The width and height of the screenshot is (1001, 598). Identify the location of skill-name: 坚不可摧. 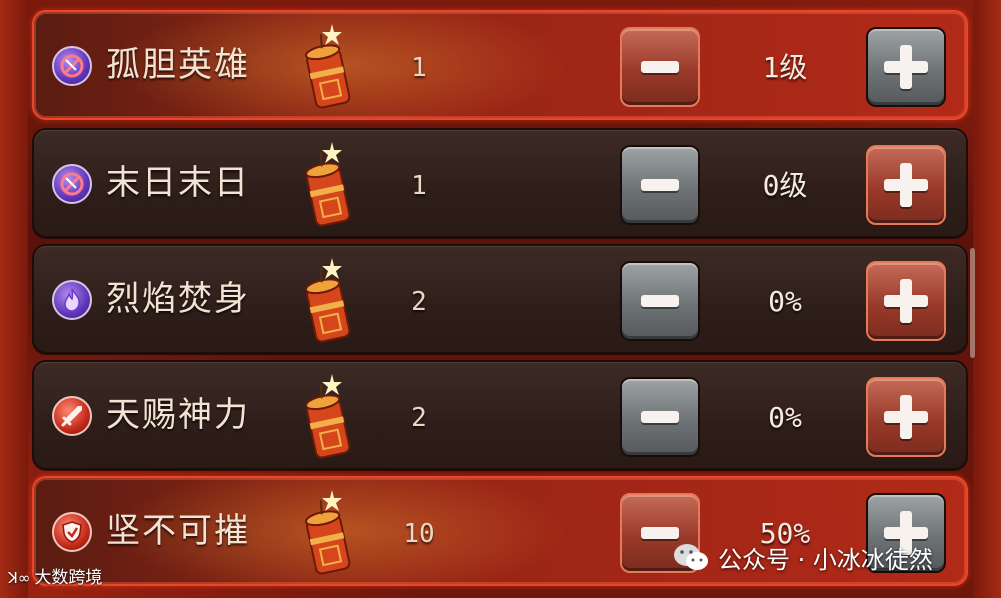
(178, 531).